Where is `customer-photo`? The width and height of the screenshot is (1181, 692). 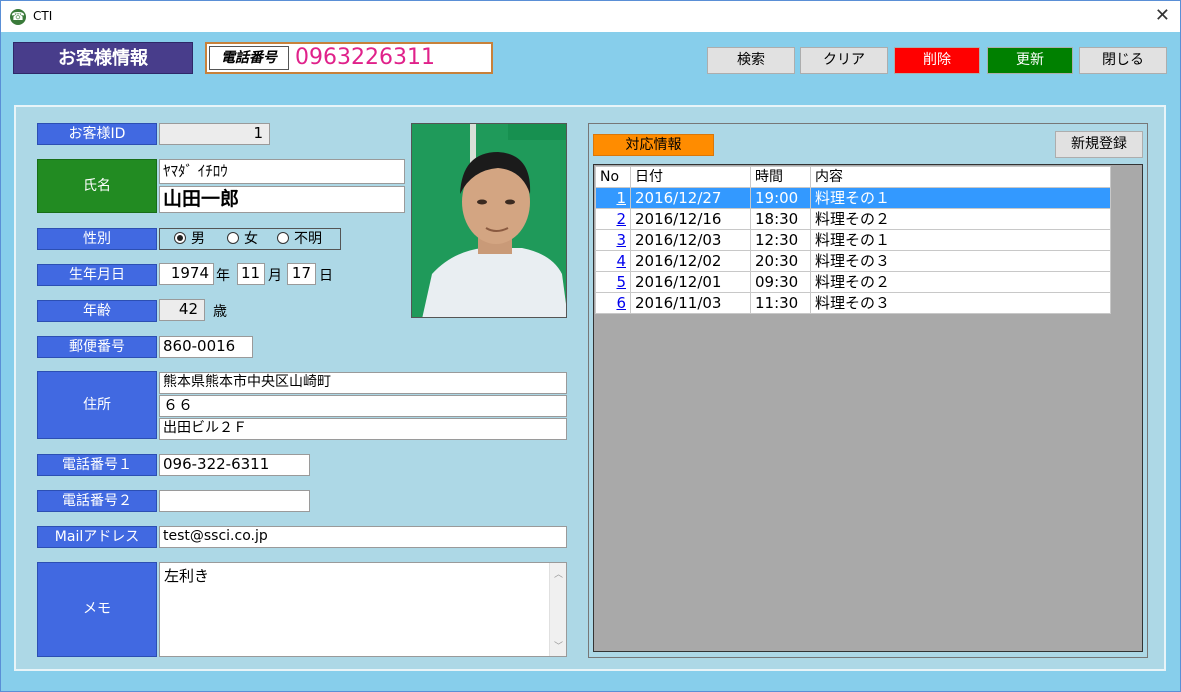
customer-photo is located at coordinates (489, 220).